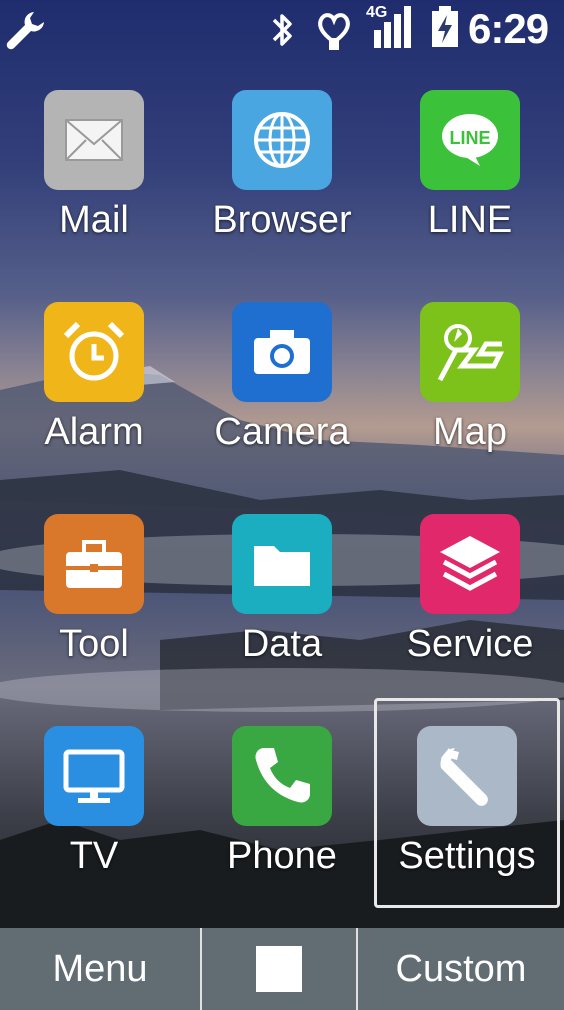  I want to click on line-icon: LINE, so click(470, 140).